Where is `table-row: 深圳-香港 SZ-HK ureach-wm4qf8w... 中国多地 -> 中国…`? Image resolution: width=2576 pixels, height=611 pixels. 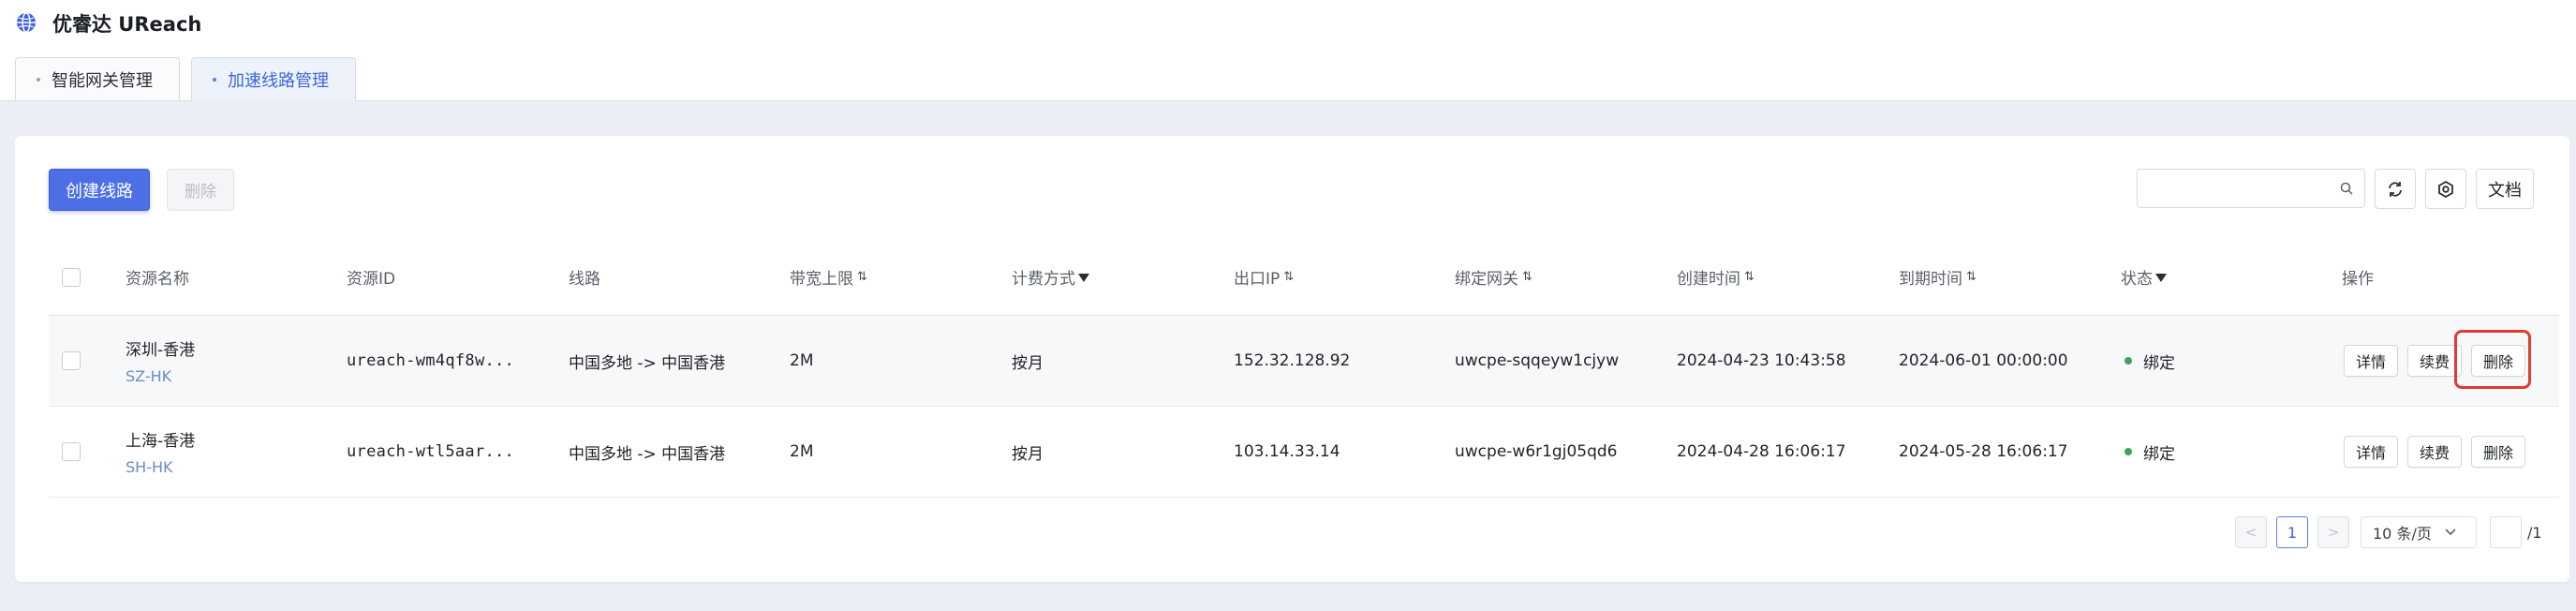
table-row: 深圳-香港 SZ-HK ureach-wm4qf8w... 中国多地 -> 中国… is located at coordinates (1304, 361).